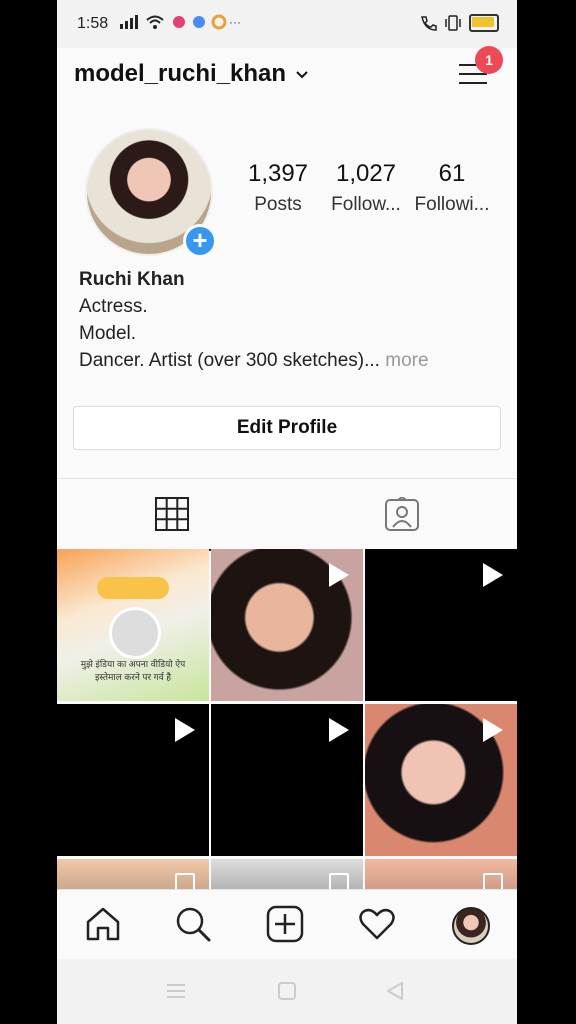 This screenshot has height=1024, width=576. What do you see at coordinates (452, 173) in the screenshot?
I see `following-count: 61` at bounding box center [452, 173].